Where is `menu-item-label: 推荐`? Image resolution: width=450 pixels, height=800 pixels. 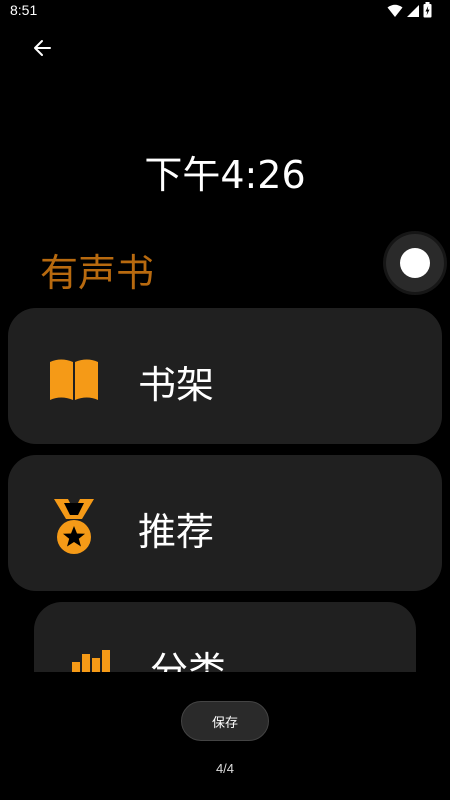
menu-item-label: 推荐 is located at coordinates (176, 532).